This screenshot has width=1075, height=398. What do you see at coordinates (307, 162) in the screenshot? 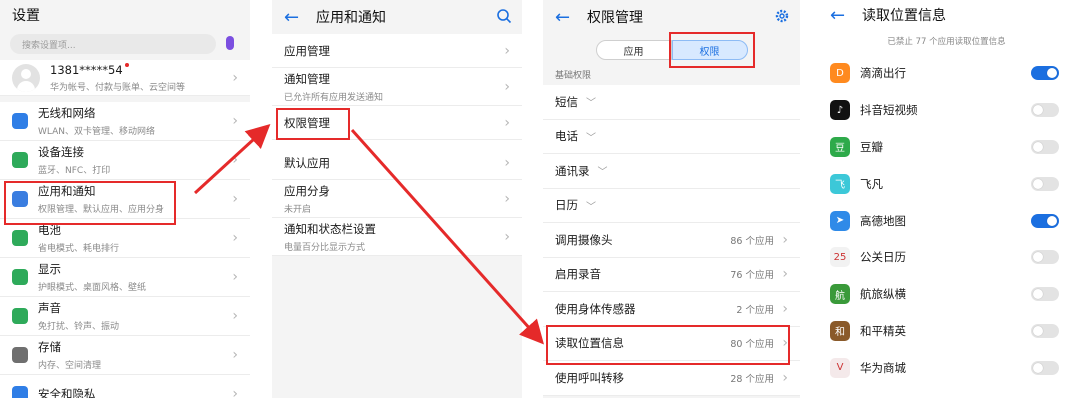
I see `menu-item-title: 默认应用` at bounding box center [307, 162].